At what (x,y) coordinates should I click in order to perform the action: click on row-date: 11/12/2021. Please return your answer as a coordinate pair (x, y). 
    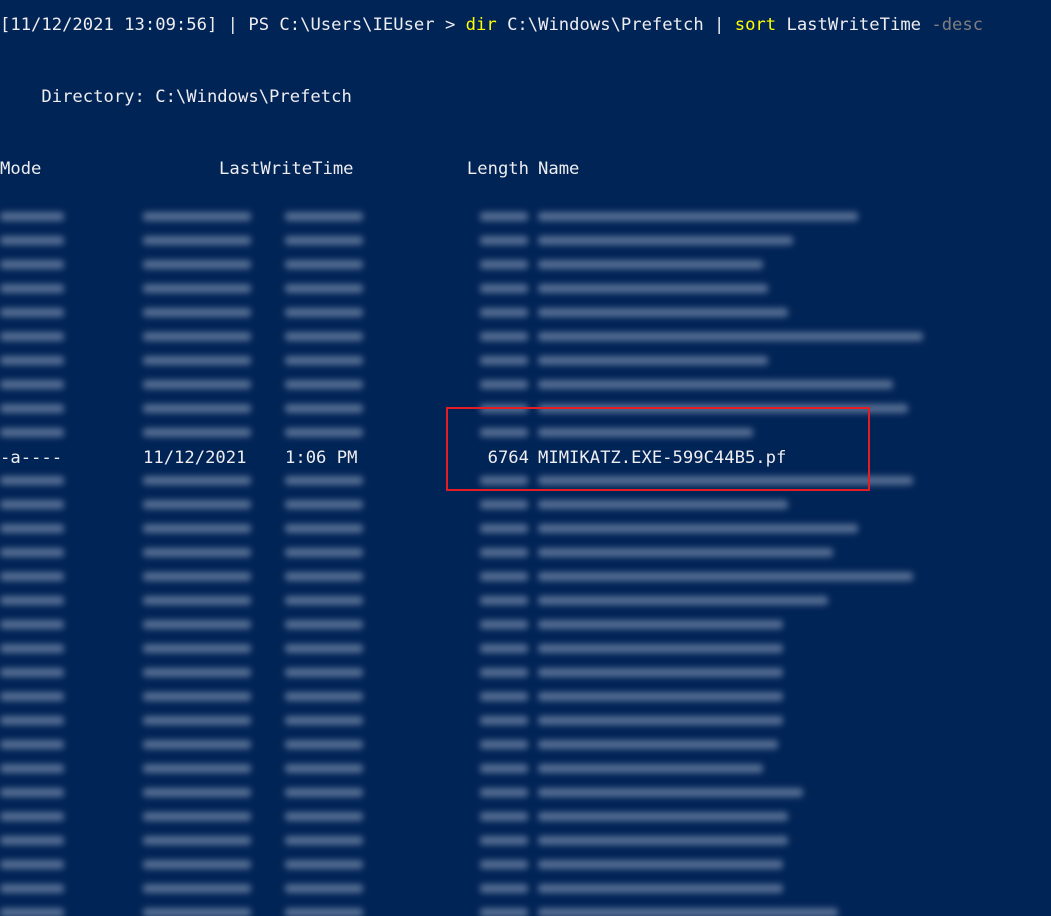
    Looking at the image, I should click on (195, 458).